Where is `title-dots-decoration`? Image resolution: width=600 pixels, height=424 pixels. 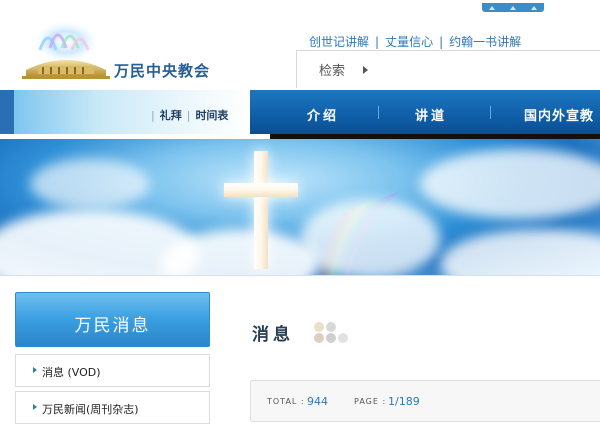 title-dots-decoration is located at coordinates (332, 332).